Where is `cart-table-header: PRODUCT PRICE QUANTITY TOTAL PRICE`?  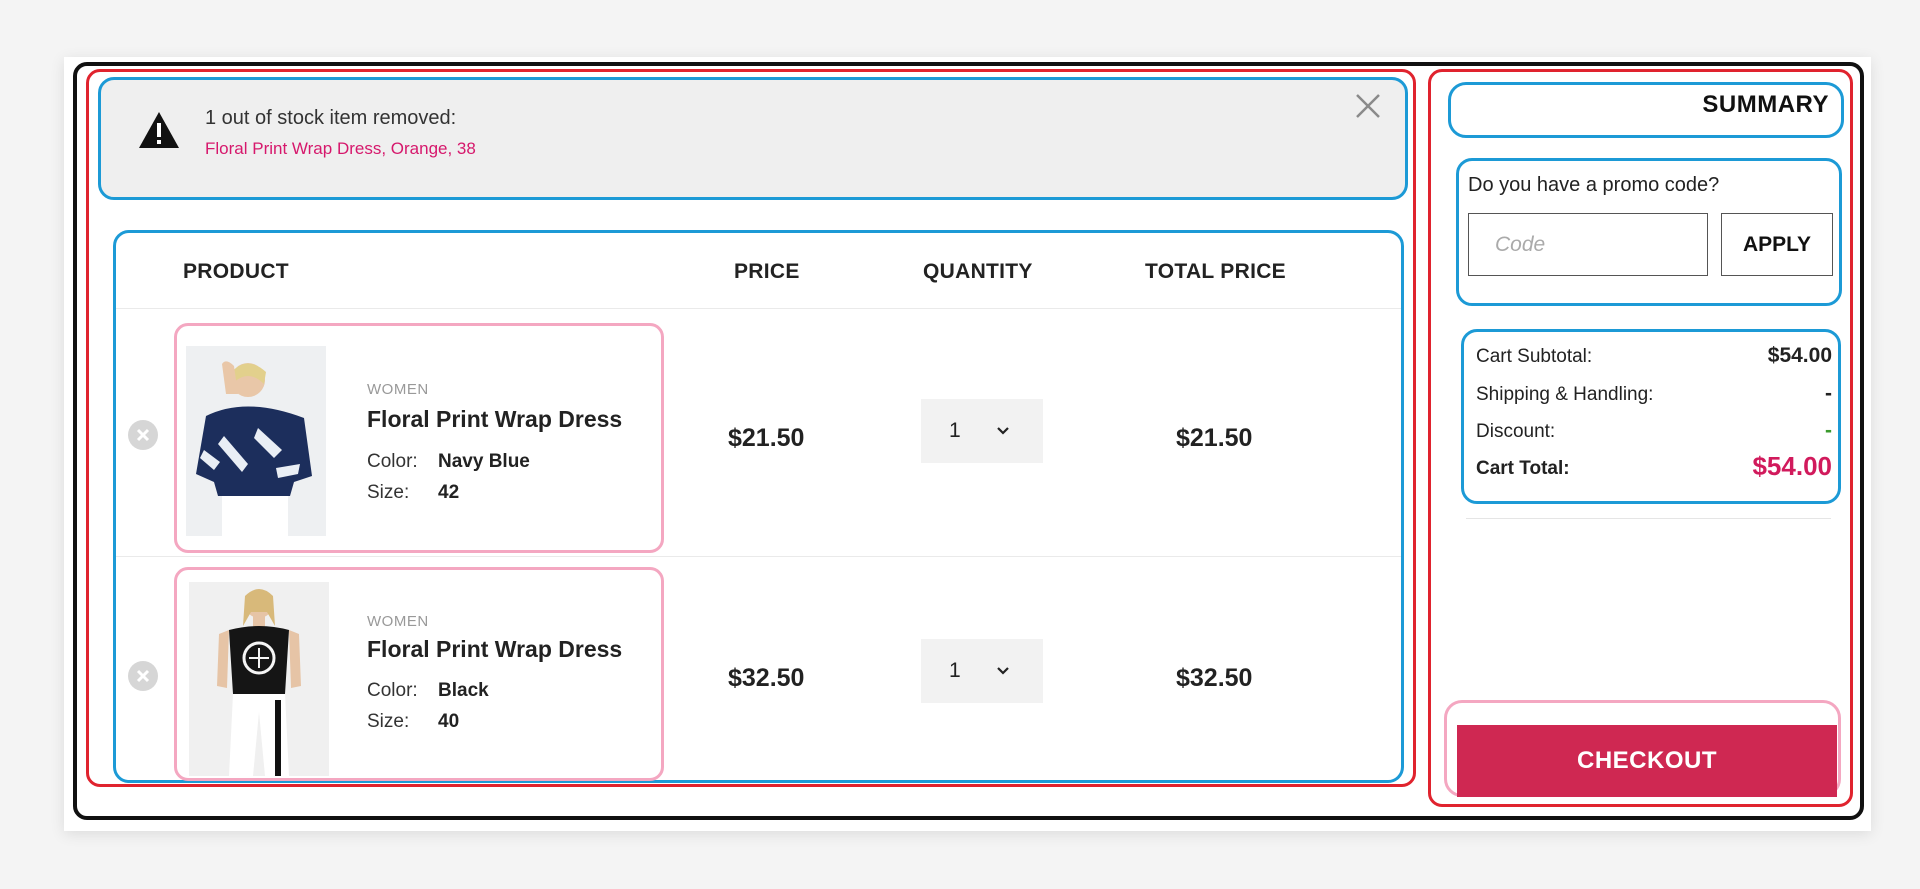 cart-table-header: PRODUCT PRICE QUANTITY TOTAL PRICE is located at coordinates (758, 271).